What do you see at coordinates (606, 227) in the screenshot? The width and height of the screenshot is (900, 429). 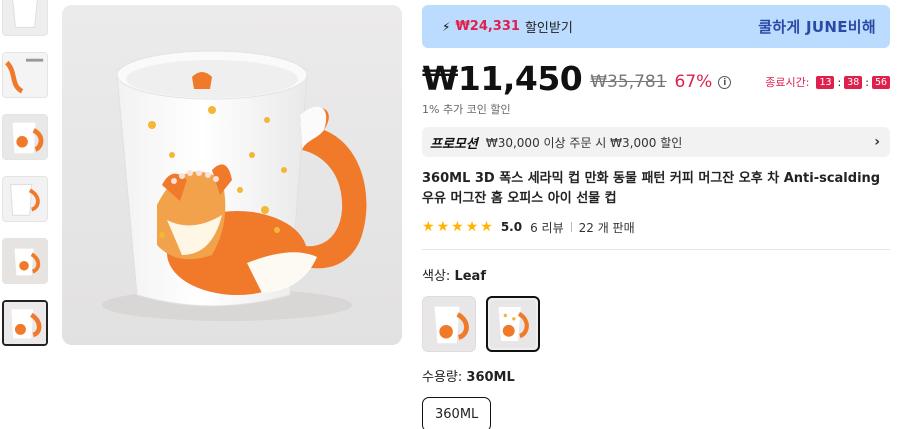 I see `sold-count: 22 개 판매` at bounding box center [606, 227].